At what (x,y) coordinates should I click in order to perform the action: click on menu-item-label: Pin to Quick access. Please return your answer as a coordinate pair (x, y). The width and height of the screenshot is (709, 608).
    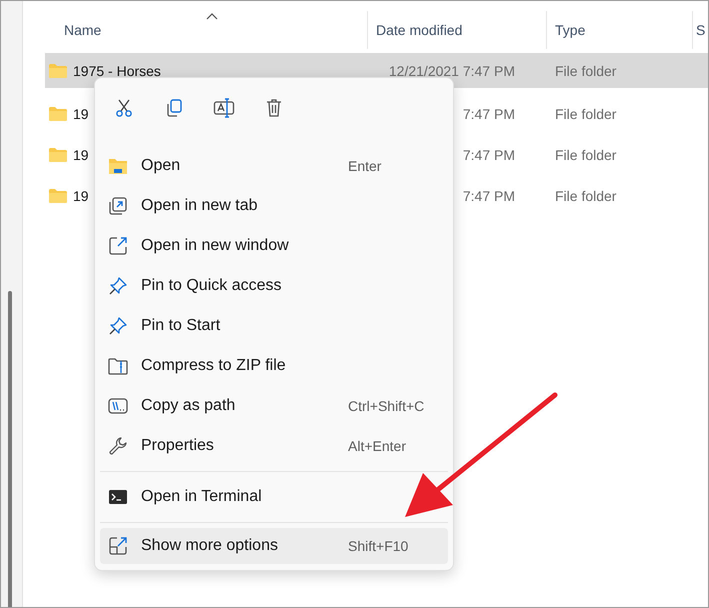
    Looking at the image, I should click on (211, 286).